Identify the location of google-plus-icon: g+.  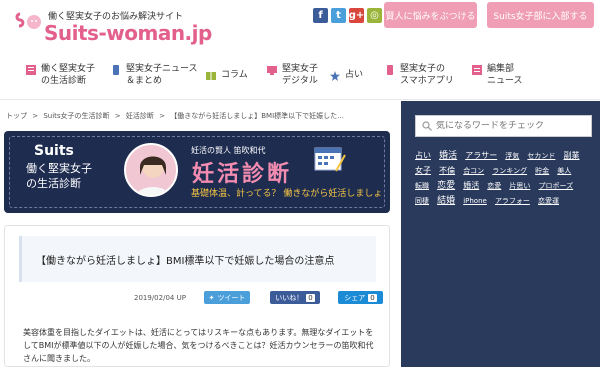
(356, 15).